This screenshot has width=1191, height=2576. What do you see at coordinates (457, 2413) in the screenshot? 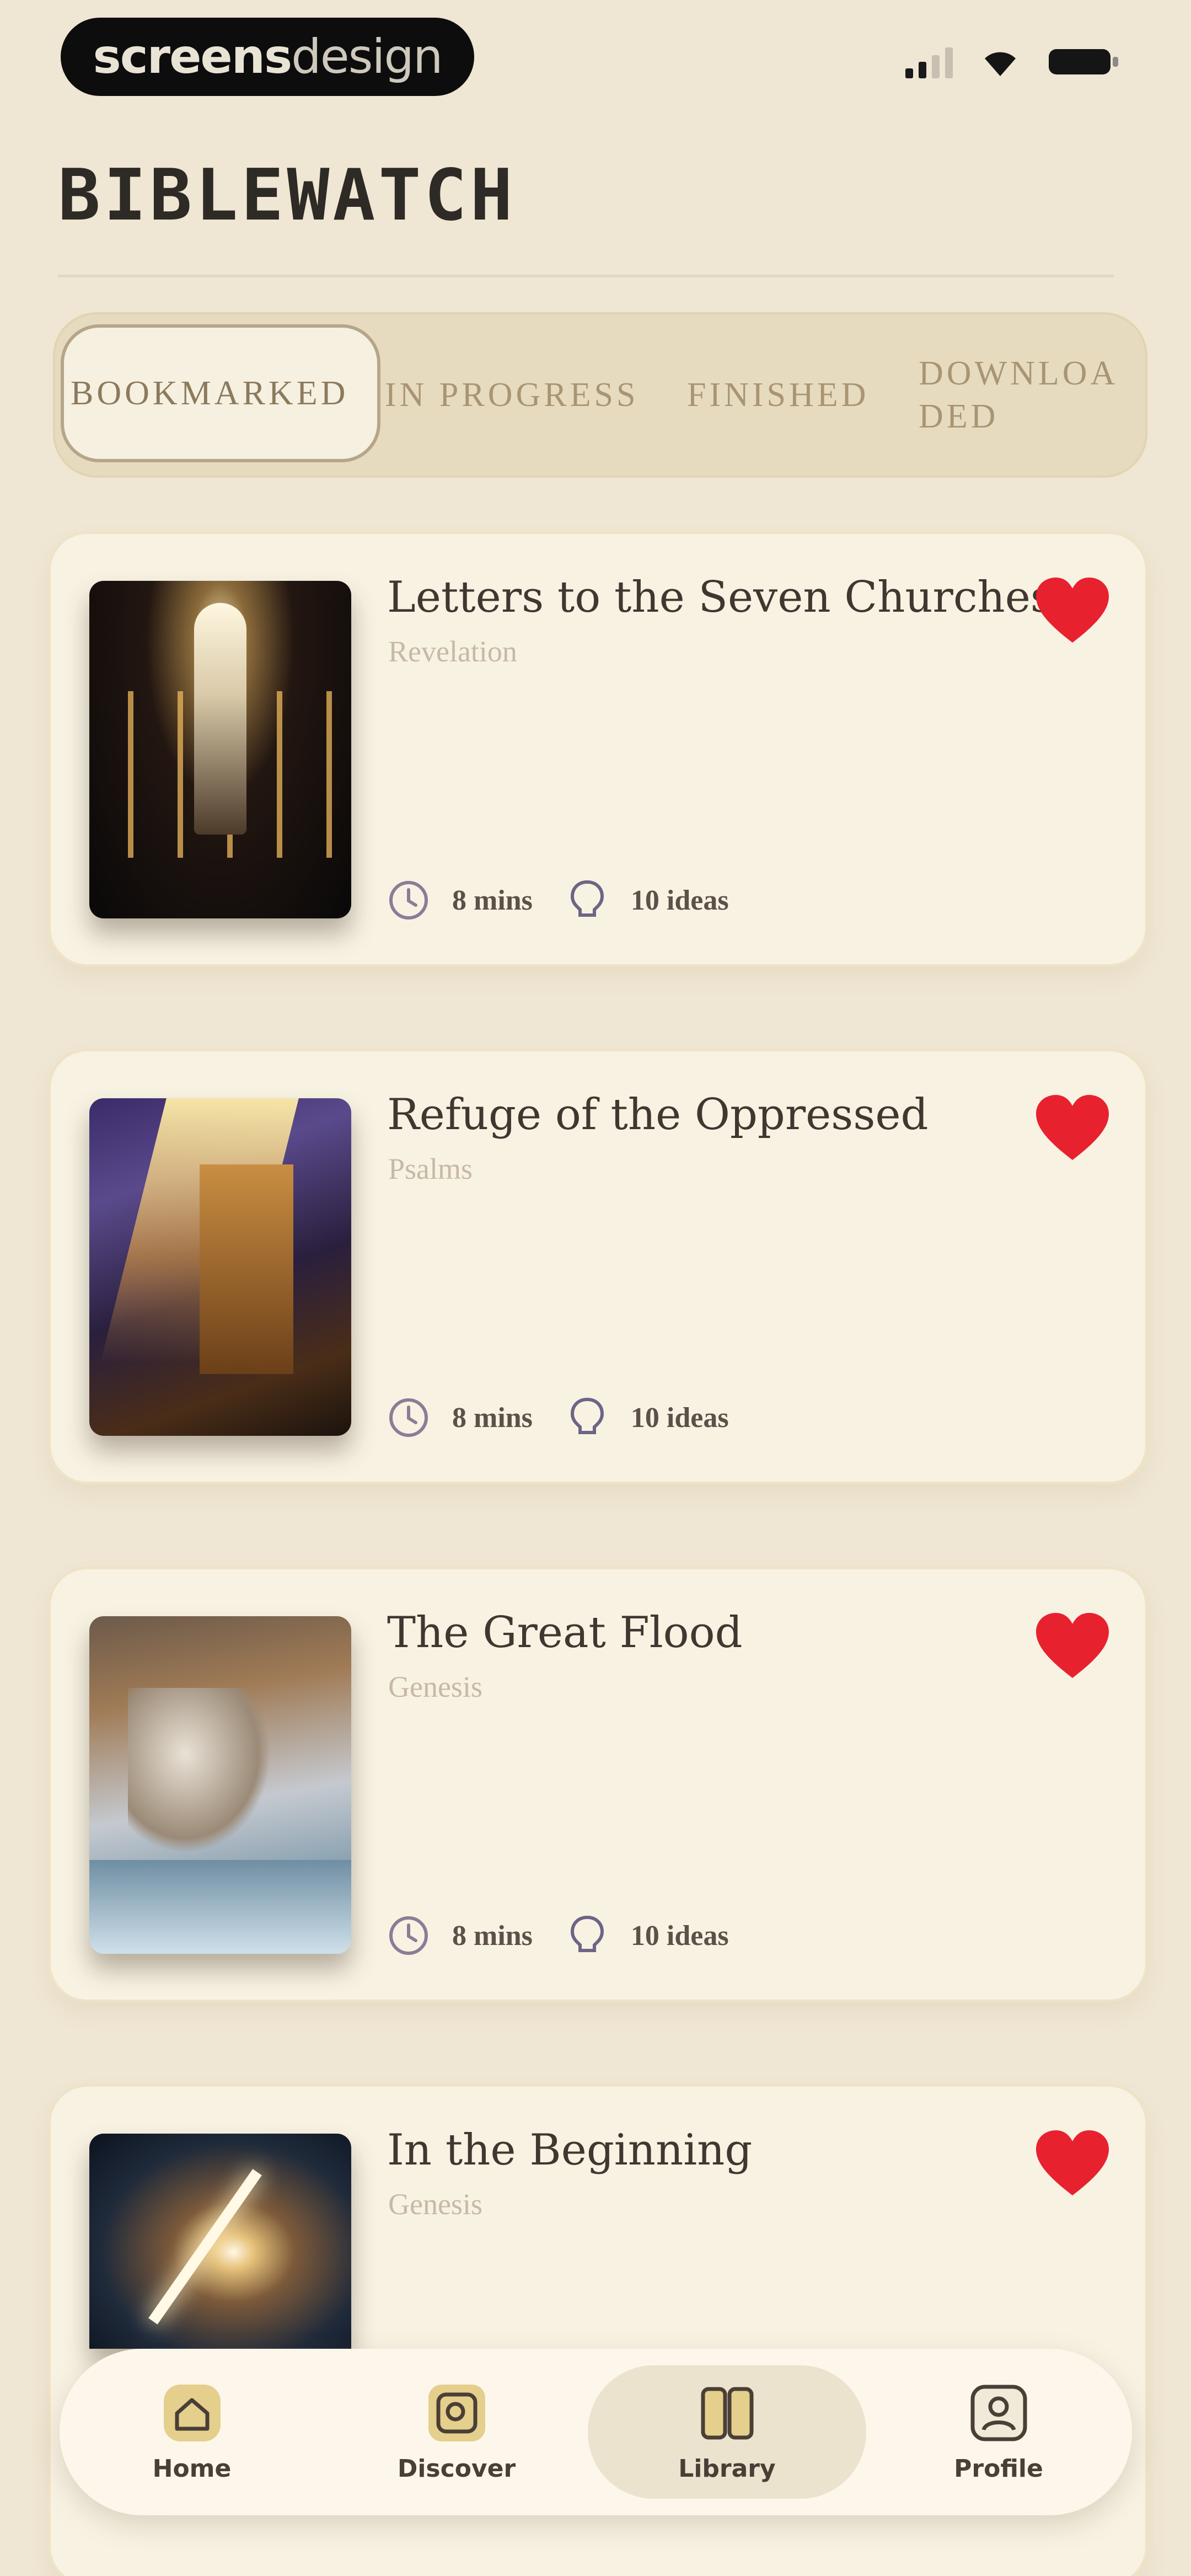
I see `discover-icon` at bounding box center [457, 2413].